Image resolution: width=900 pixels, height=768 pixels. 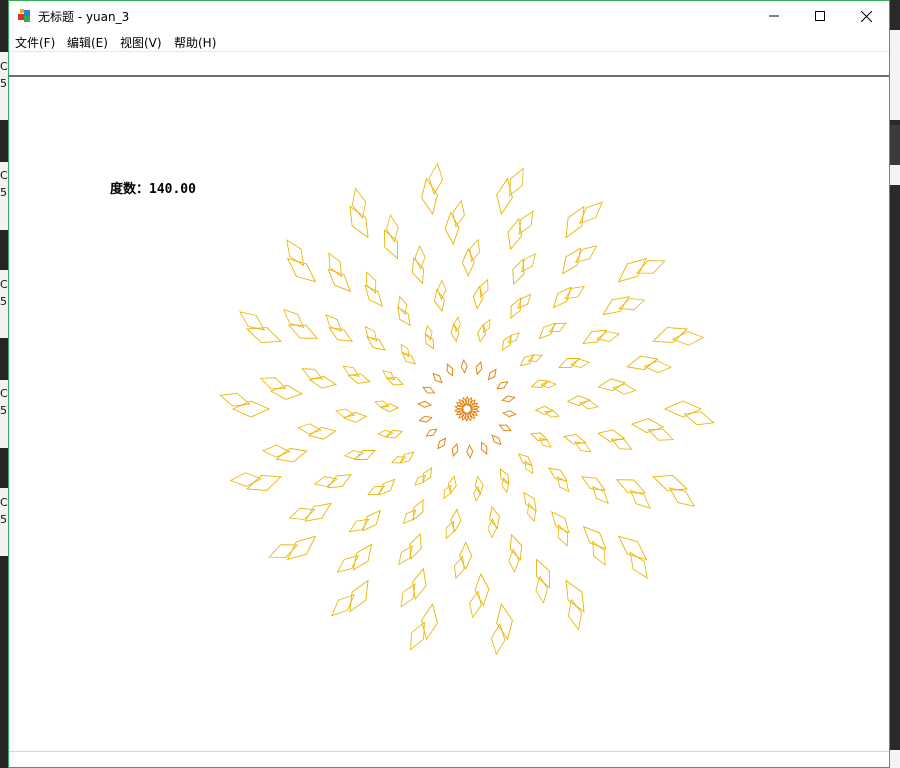 What do you see at coordinates (195, 42) in the screenshot?
I see `menu-help: 帮助(H)` at bounding box center [195, 42].